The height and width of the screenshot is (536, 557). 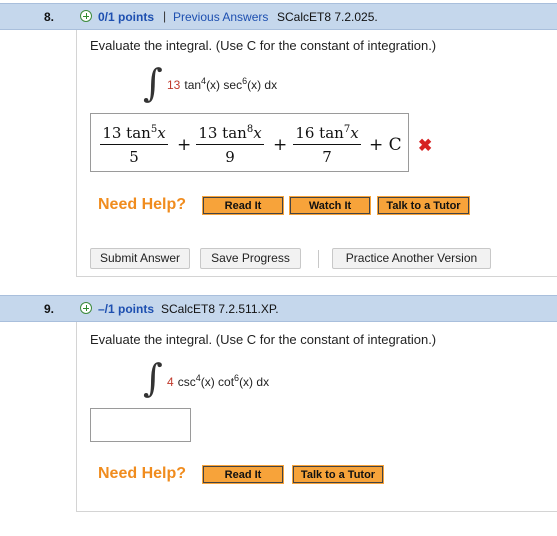 I want to click on answer-term-3: 16 tan7x 7, so click(x=327, y=145).